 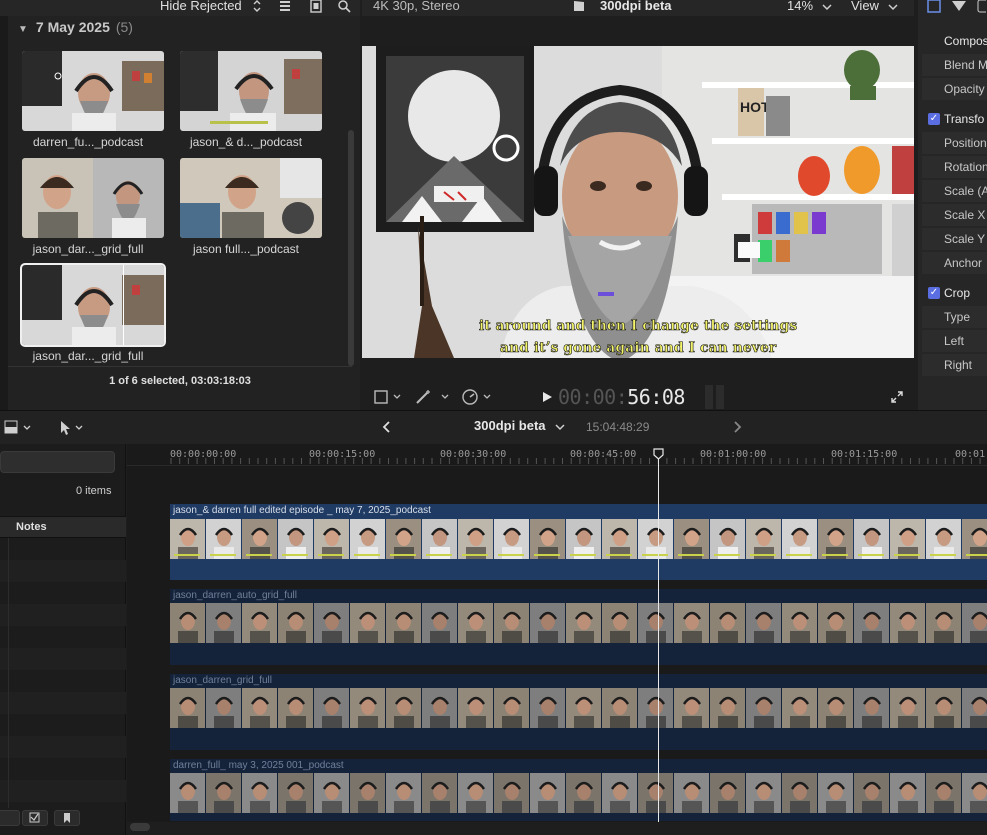 What do you see at coordinates (934, 293) in the screenshot?
I see `crop-checkbox: ✓` at bounding box center [934, 293].